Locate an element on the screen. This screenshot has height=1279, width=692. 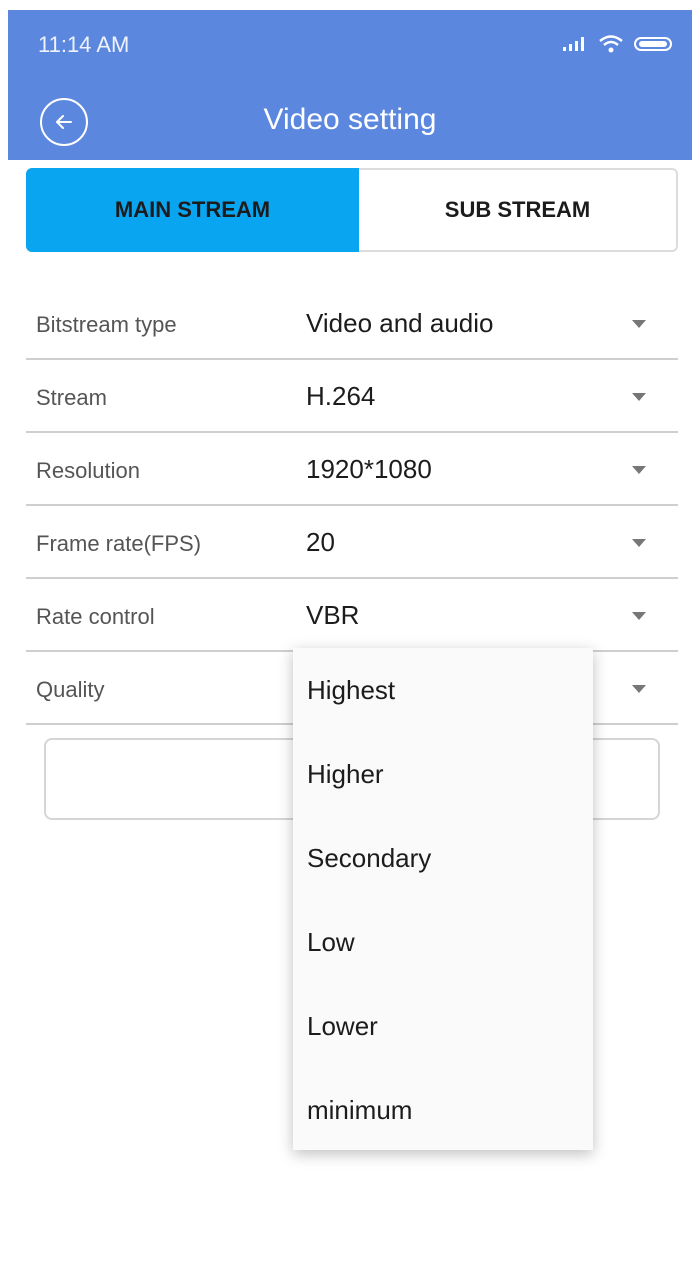
setting-value: VBR is located at coordinates (333, 615).